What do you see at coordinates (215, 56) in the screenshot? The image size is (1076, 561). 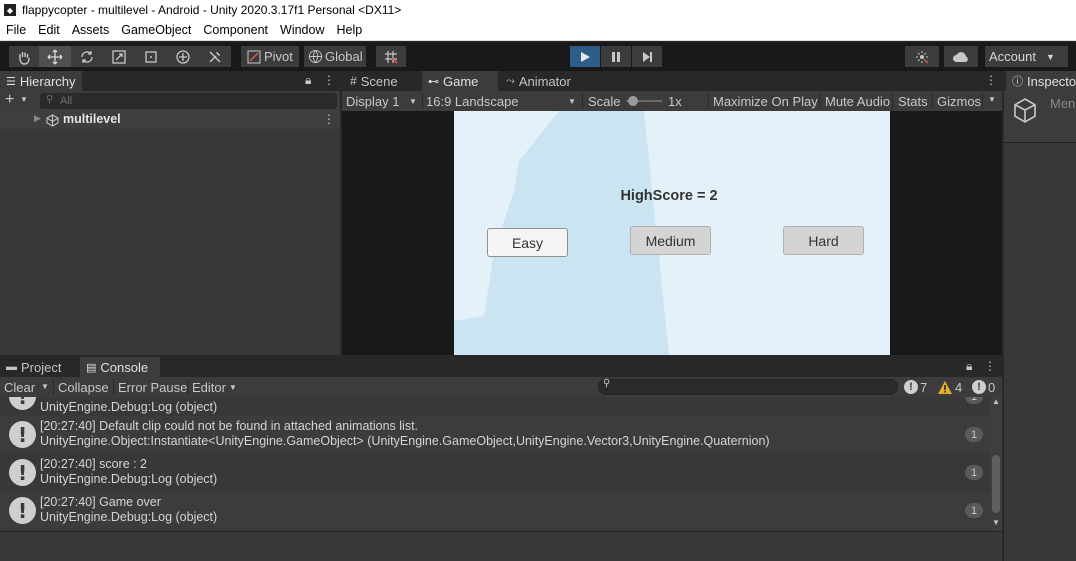 I see `custom-tool-button` at bounding box center [215, 56].